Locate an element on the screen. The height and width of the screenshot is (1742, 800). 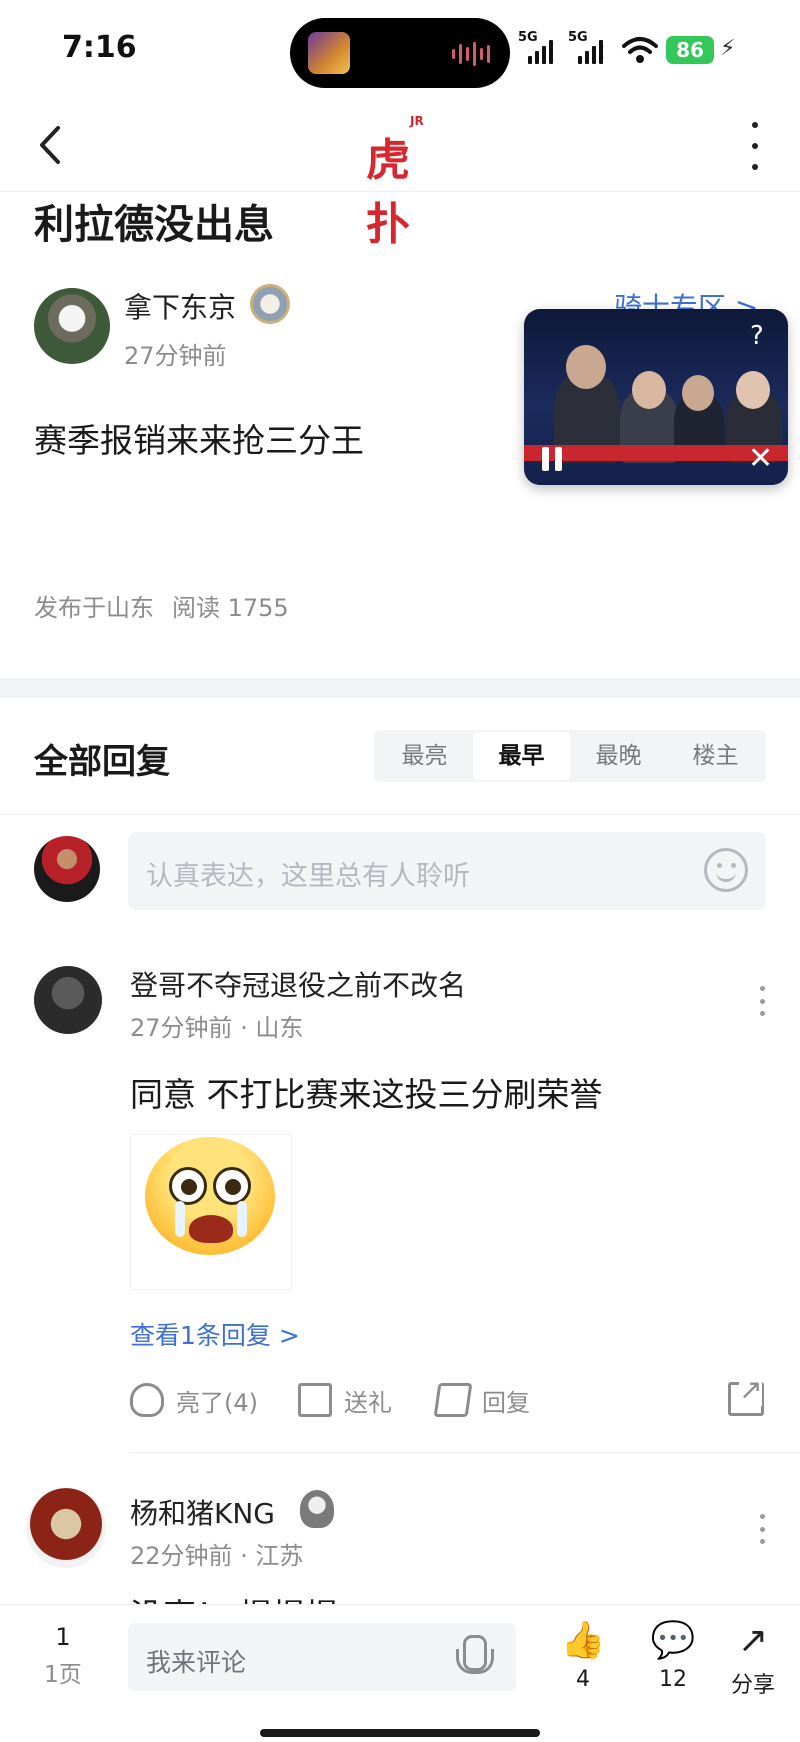
post-title: 利拉德没出息 is located at coordinates (154, 225).